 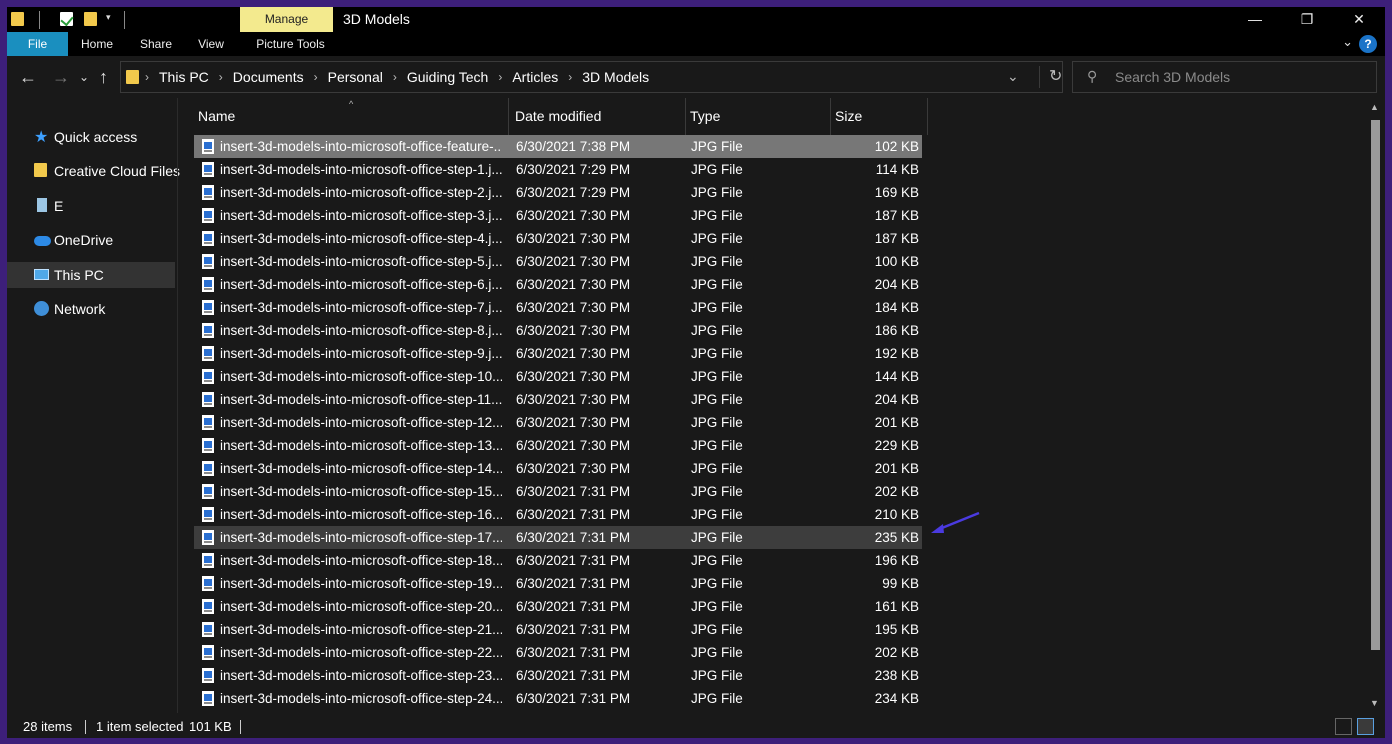 I want to click on file-size: 187 KB, so click(x=896, y=238).